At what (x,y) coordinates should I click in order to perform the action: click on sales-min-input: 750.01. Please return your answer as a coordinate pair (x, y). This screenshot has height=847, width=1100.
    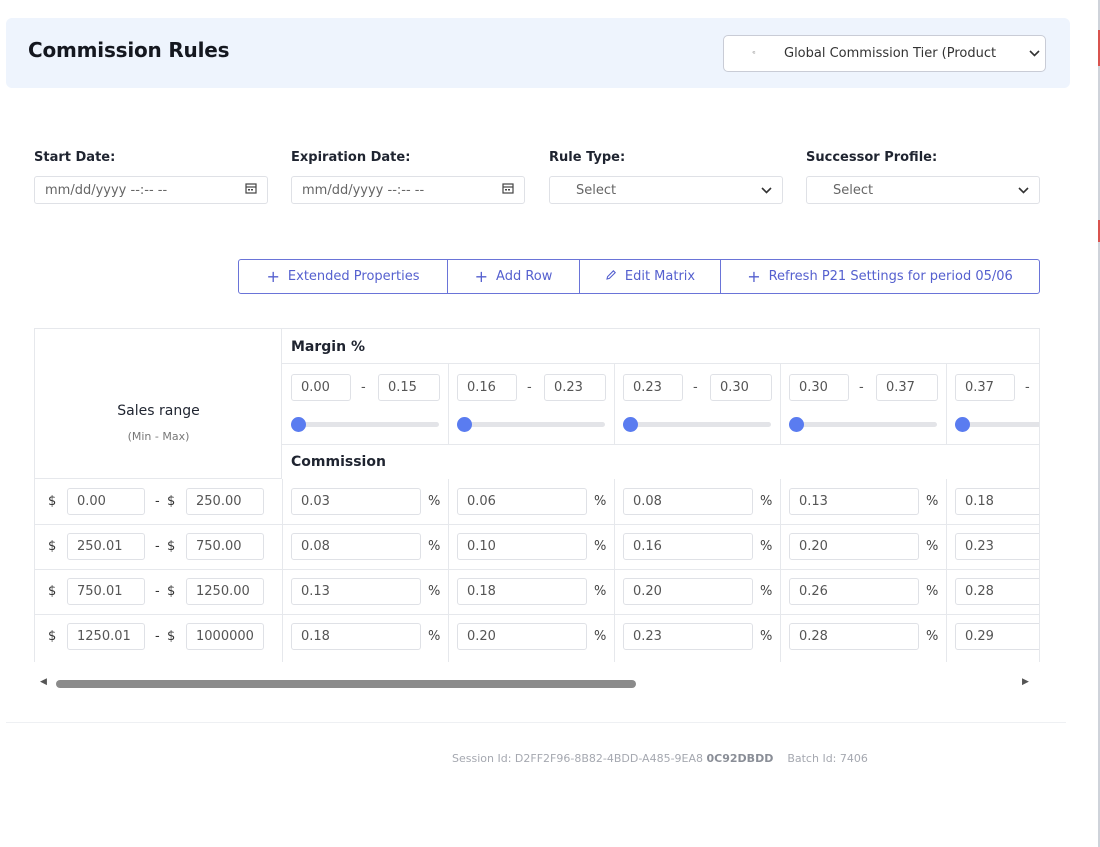
    Looking at the image, I should click on (106, 591).